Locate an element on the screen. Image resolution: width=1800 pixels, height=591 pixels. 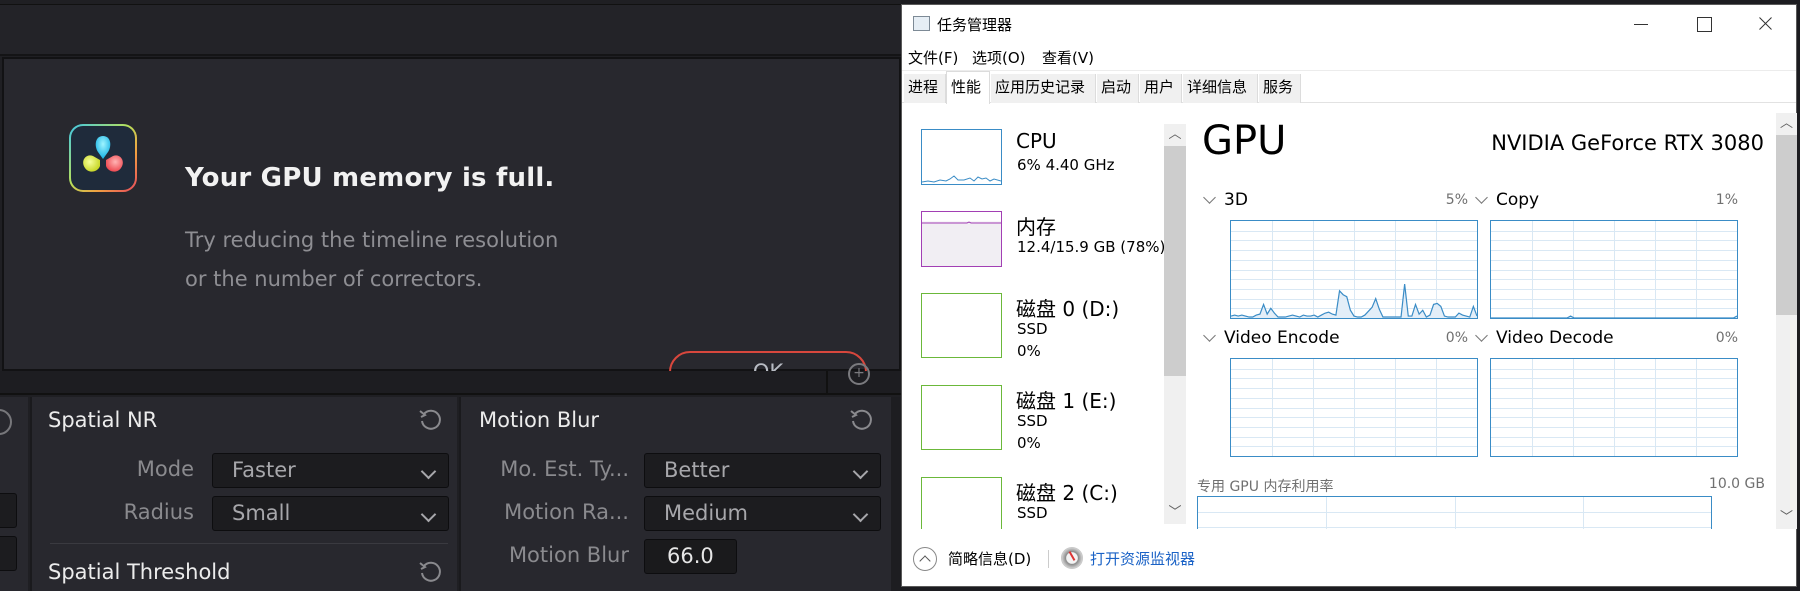
tab-processes: 进程 is located at coordinates (925, 88).